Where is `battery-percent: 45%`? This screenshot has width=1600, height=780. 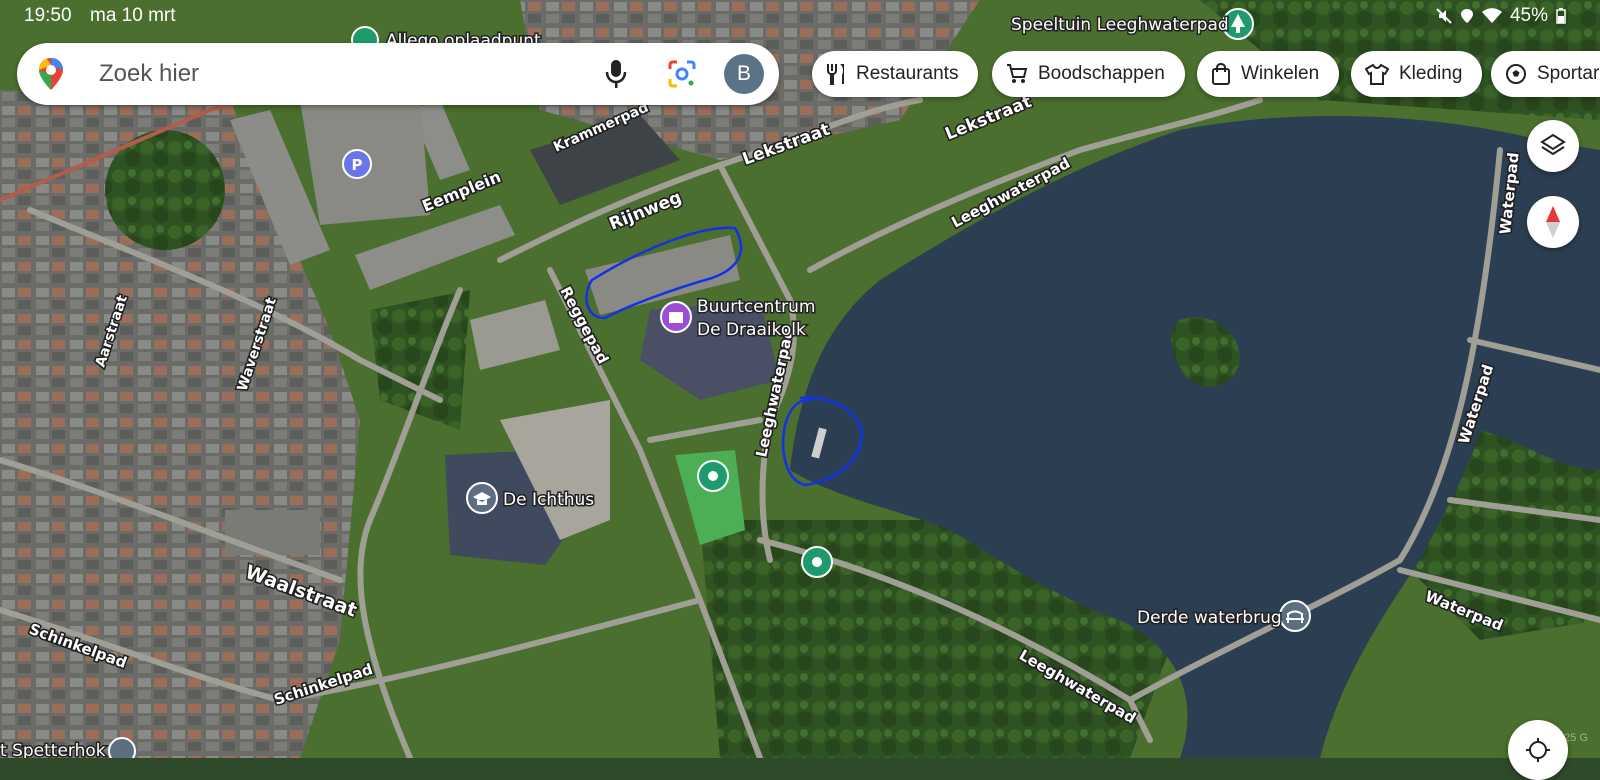 battery-percent: 45% is located at coordinates (1528, 15).